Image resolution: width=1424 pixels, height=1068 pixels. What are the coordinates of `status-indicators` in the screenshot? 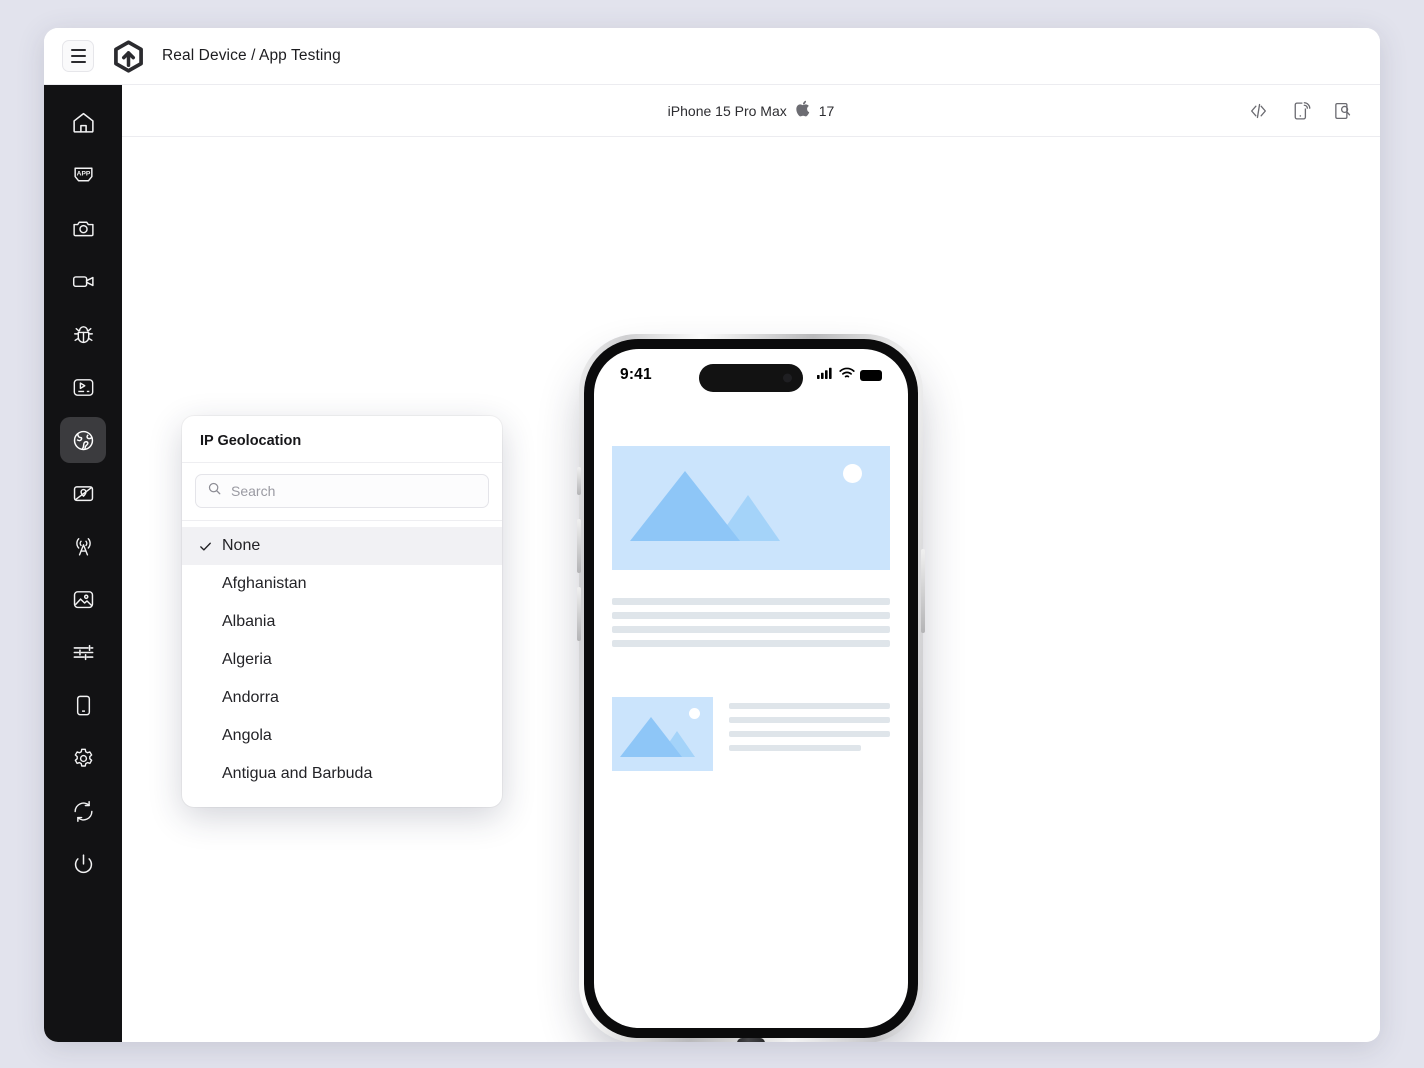 It's located at (849, 375).